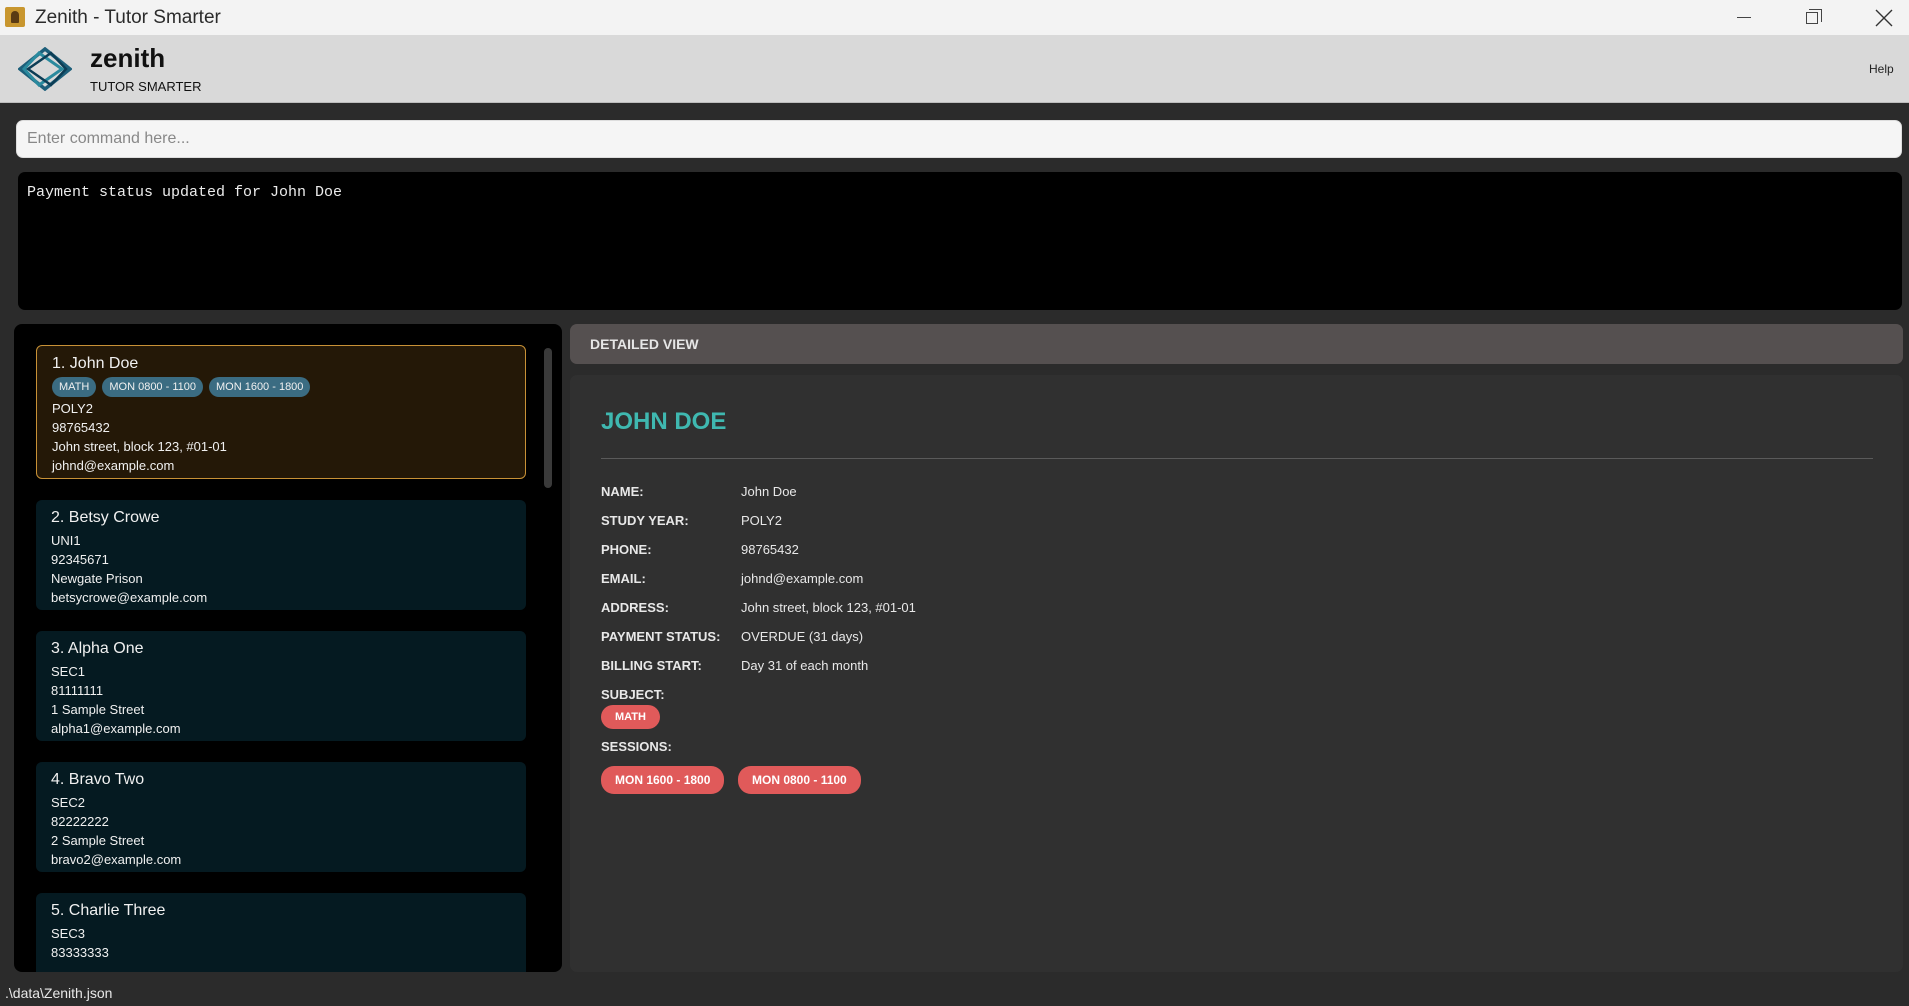 This screenshot has width=1909, height=1006. I want to click on student-card: 5. Charlie Three SEC3 83333333, so click(281, 932).